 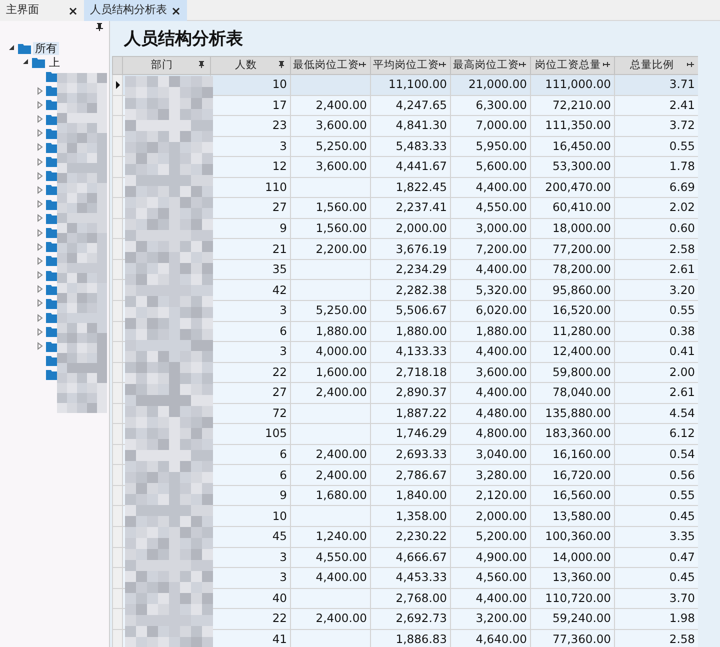 I want to click on table-cell: 2,890.37, so click(x=410, y=393).